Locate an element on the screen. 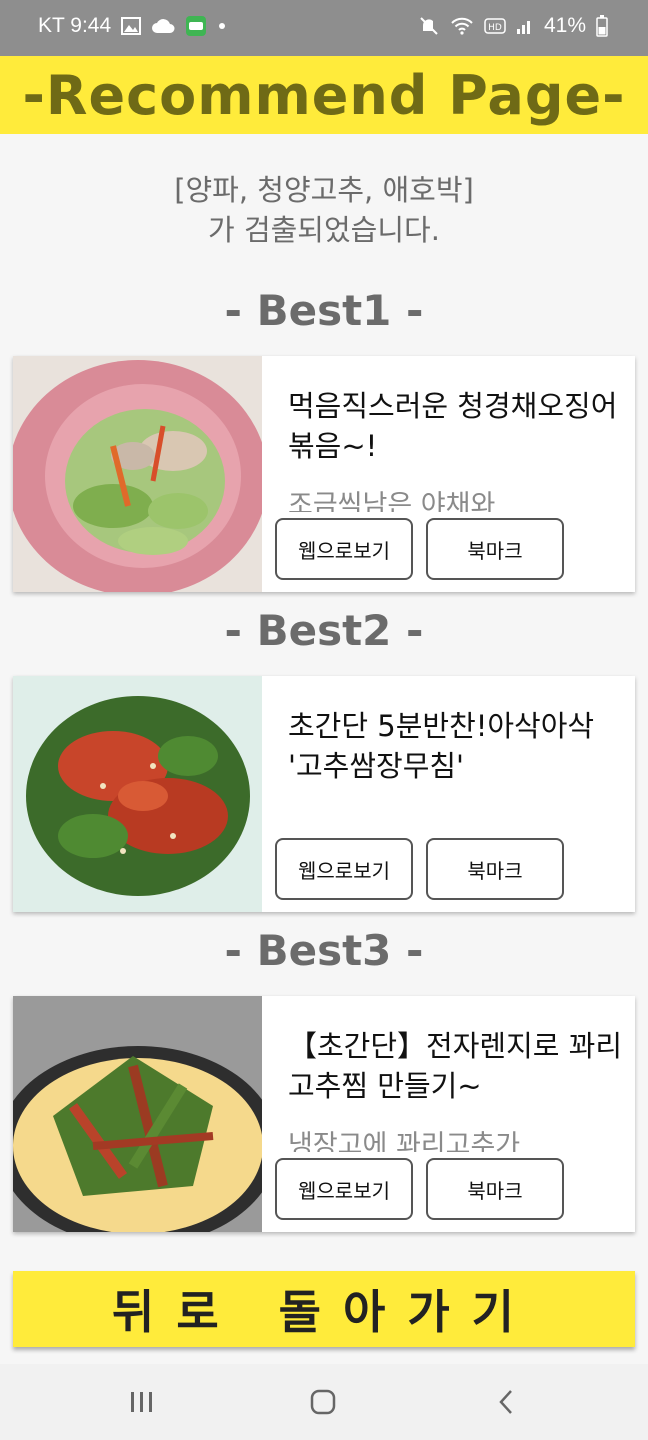 The image size is (648, 1440). recipe-title-2: 초간단 5분반찬!아삭아삭 '고추쌈장무침' is located at coordinates (441, 746).